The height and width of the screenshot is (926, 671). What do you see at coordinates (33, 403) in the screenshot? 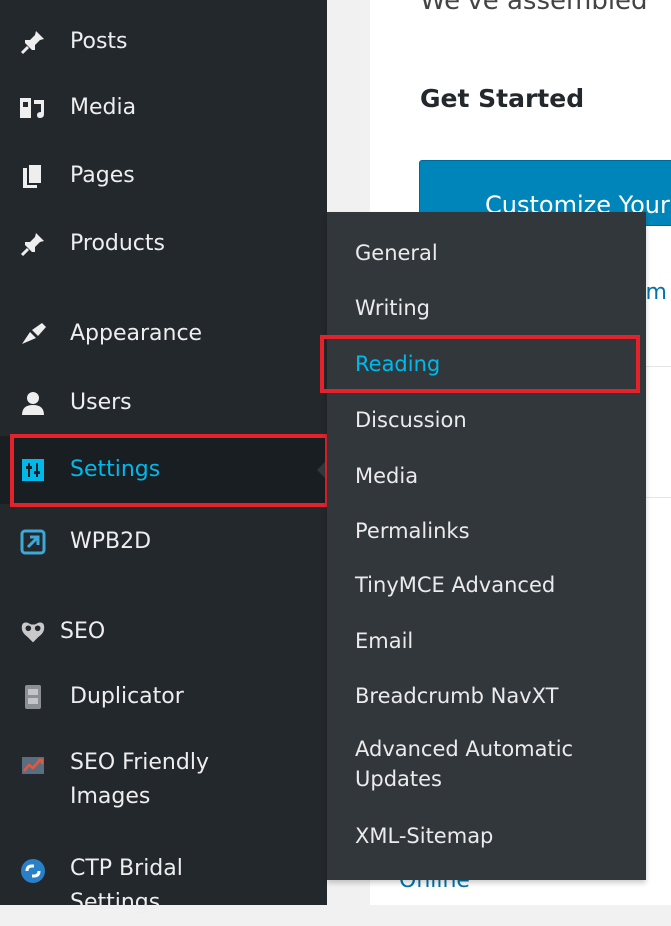
I see `user-icon` at bounding box center [33, 403].